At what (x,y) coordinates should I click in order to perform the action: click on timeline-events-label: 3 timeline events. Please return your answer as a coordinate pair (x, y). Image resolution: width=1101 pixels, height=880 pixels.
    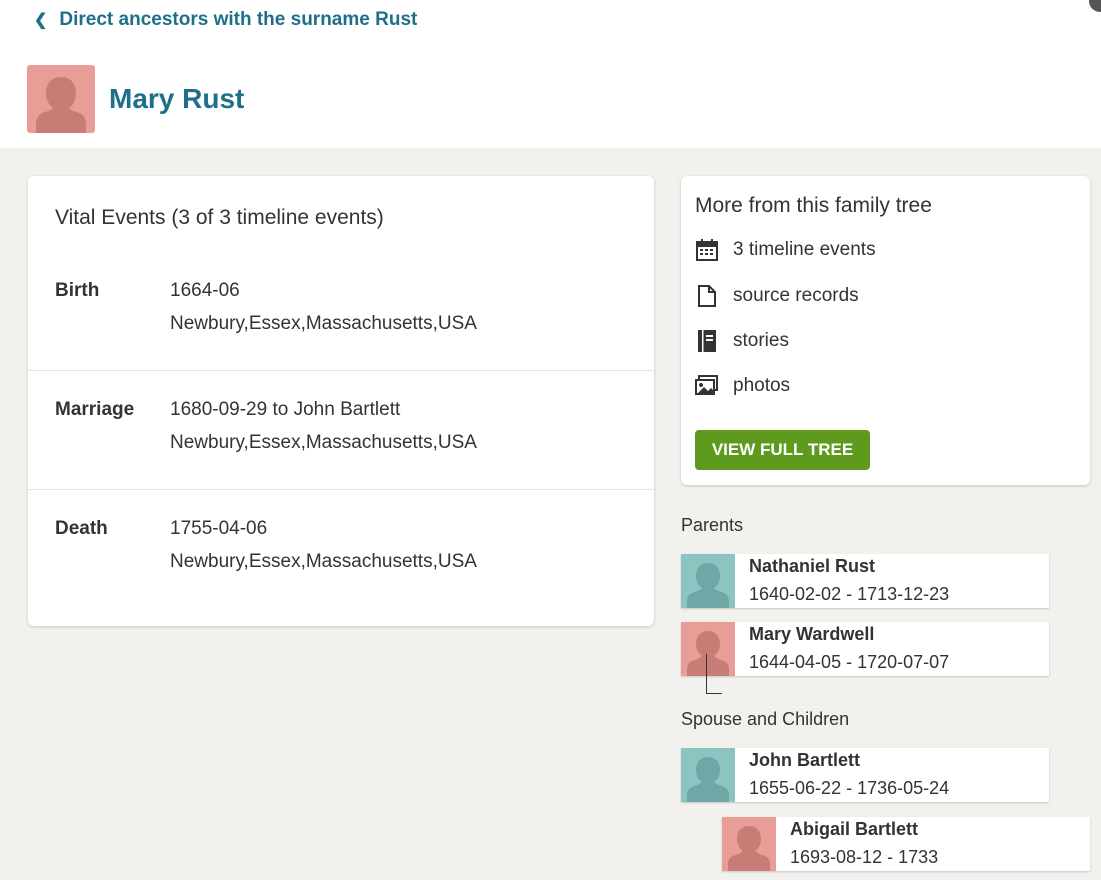
    Looking at the image, I should click on (804, 249).